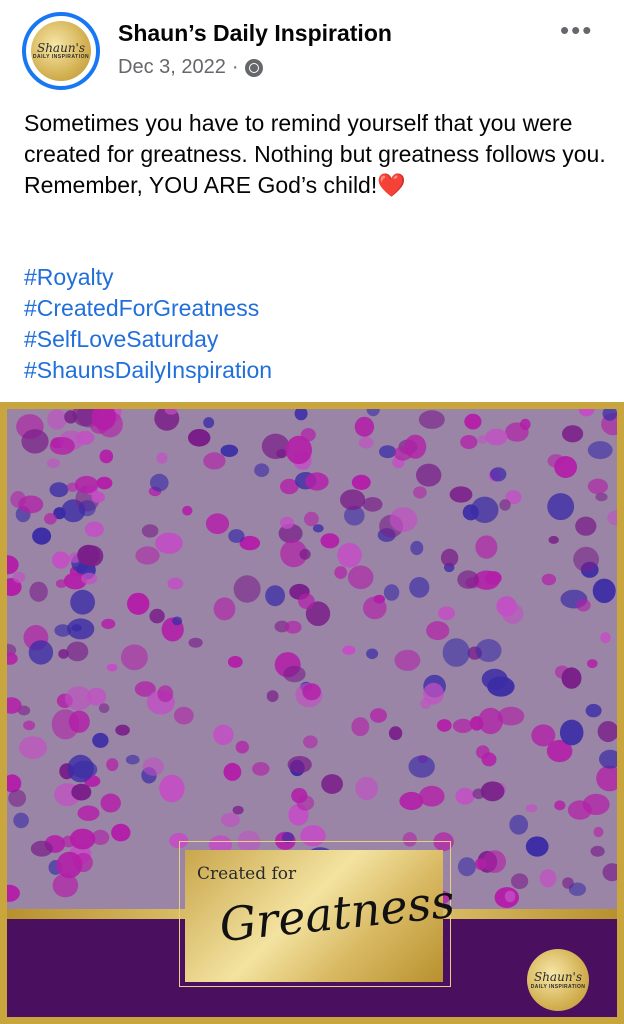 The height and width of the screenshot is (1024, 624). I want to click on post-date: Dec 3, 2022, so click(172, 67).